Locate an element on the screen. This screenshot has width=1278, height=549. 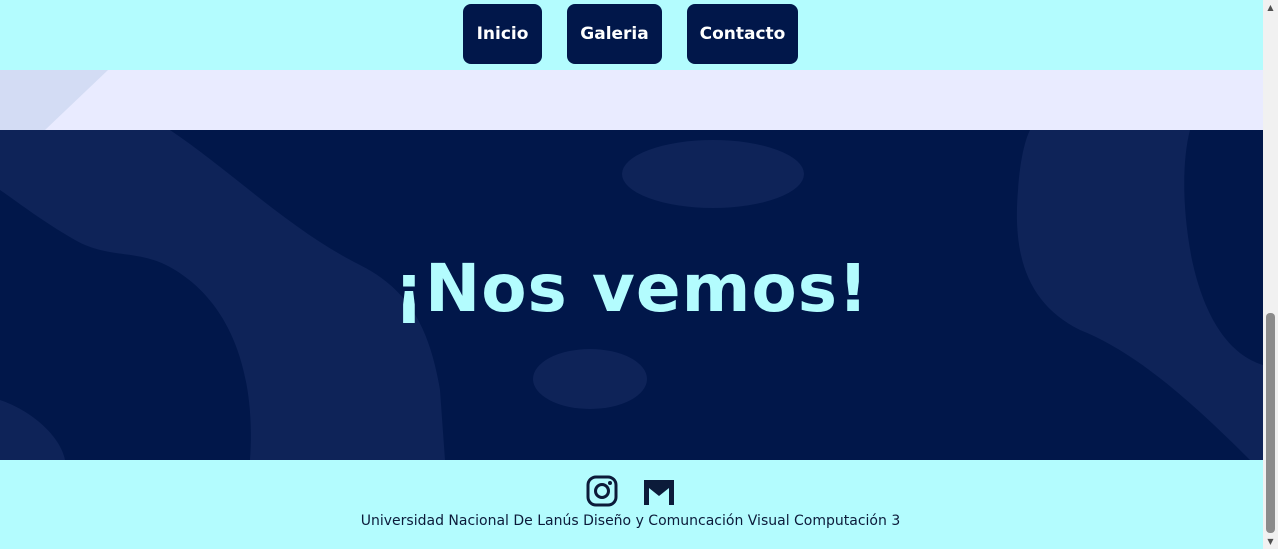
scroll-up-icon: ▲ is located at coordinates (1270, 7).